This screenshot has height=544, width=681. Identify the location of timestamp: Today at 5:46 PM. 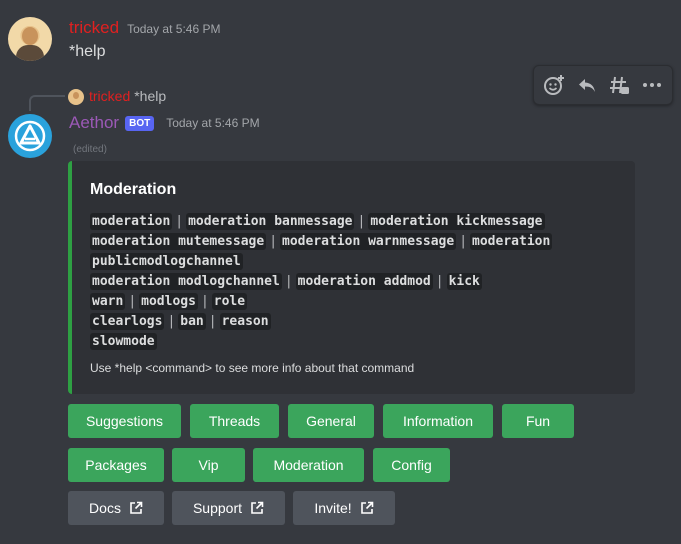
(174, 29).